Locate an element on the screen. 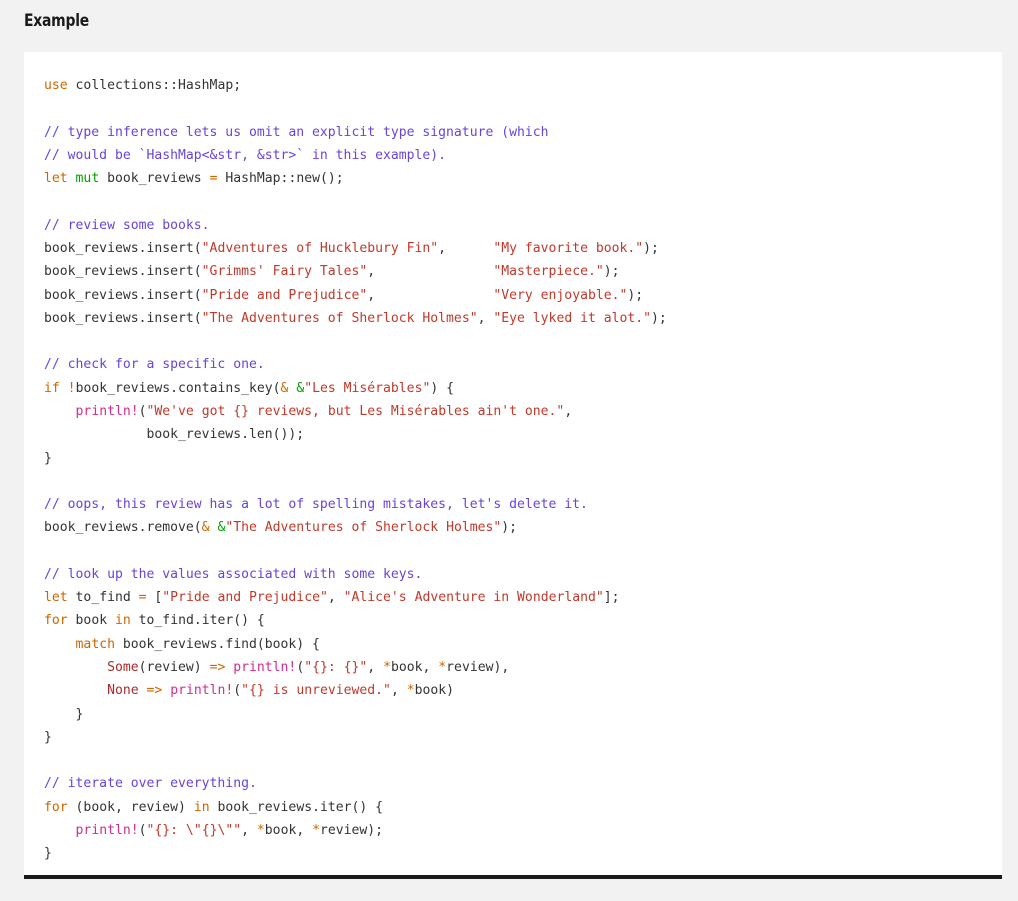 This screenshot has width=1018, height=901. code-line: let mut book_reviews = HashMap::new(); is located at coordinates (194, 179).